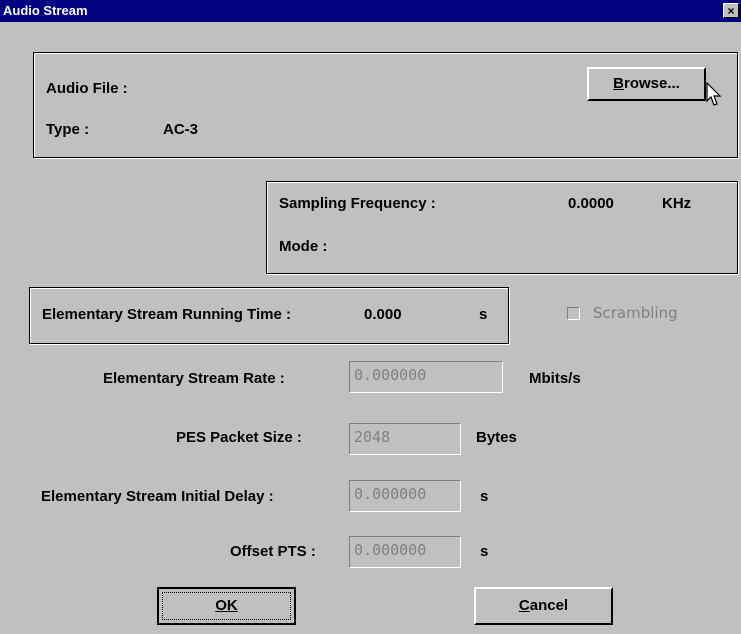  I want to click on es-rate-label: Elementary Stream Rate :, so click(194, 378).